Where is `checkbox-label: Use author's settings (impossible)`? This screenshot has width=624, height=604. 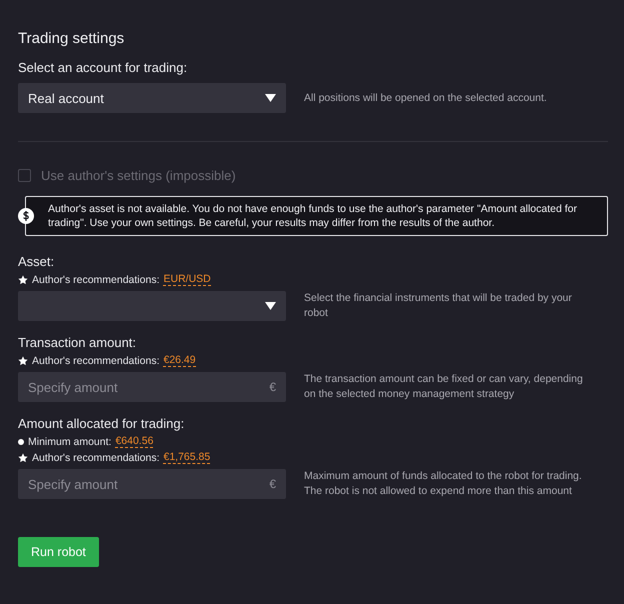
checkbox-label: Use author's settings (impossible) is located at coordinates (138, 175).